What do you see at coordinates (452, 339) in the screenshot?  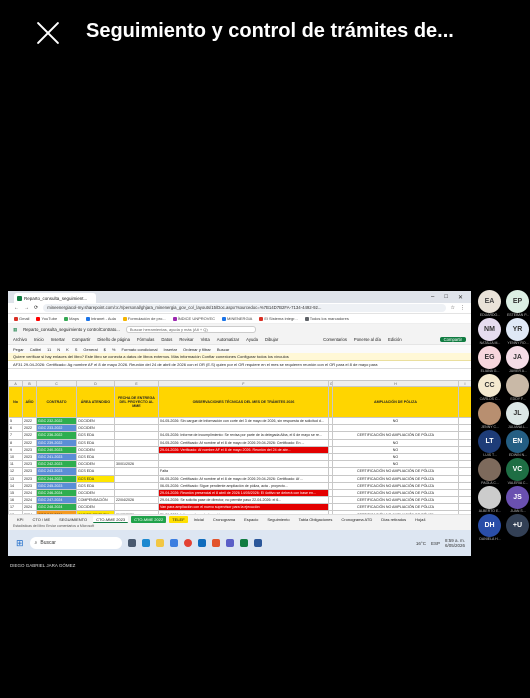 I see `share-button: Compartir` at bounding box center [452, 339].